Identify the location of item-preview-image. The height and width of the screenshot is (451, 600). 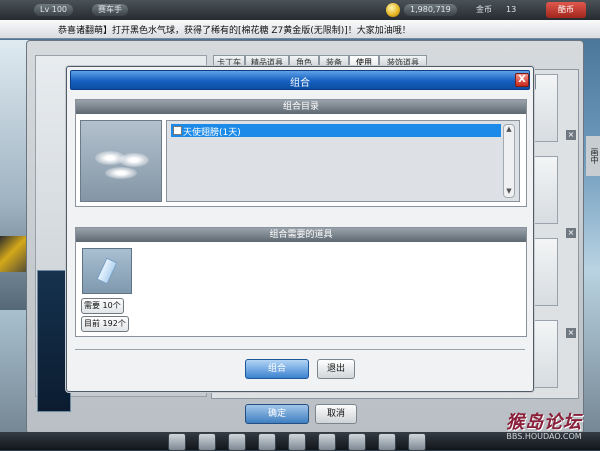
(121, 161).